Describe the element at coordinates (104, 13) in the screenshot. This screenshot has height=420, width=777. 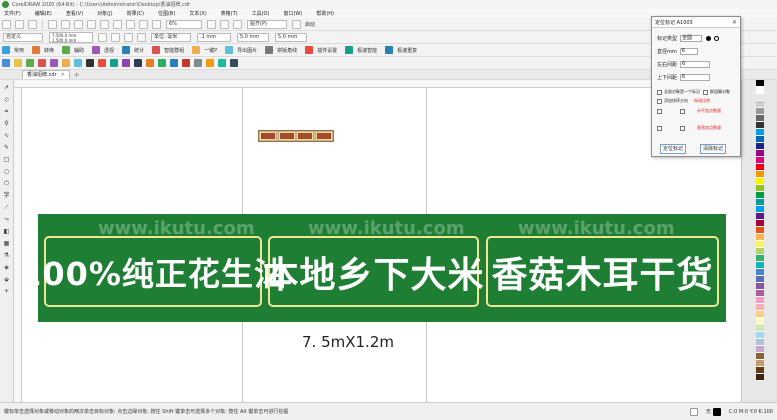
I see `menu-object: 对象(J)` at that location.